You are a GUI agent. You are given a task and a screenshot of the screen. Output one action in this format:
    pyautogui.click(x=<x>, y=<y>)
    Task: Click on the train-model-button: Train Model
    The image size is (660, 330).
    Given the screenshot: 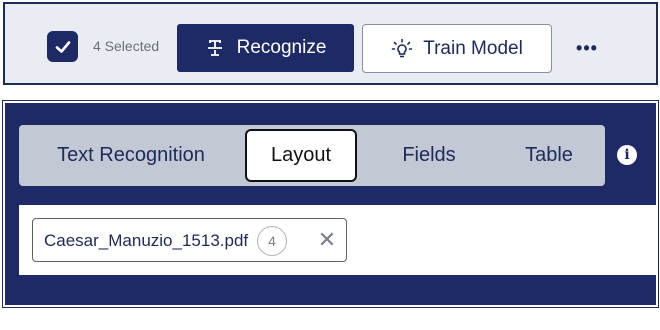 What is the action you would take?
    pyautogui.click(x=457, y=48)
    